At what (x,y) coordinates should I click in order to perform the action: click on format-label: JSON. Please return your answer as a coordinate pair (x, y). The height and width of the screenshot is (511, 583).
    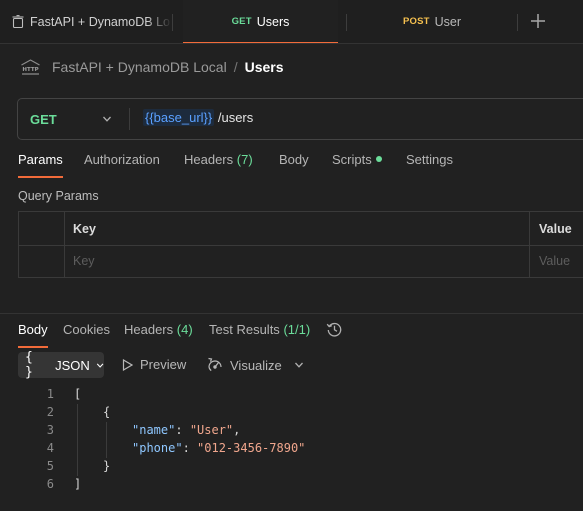
    Looking at the image, I should click on (72, 365).